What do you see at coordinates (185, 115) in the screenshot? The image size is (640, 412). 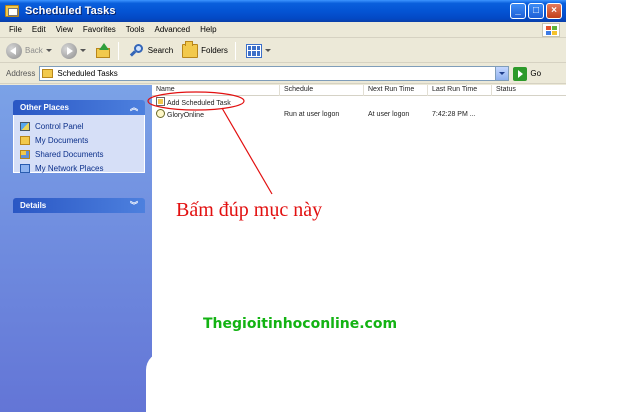 I see `task-name: GloryOnline` at bounding box center [185, 115].